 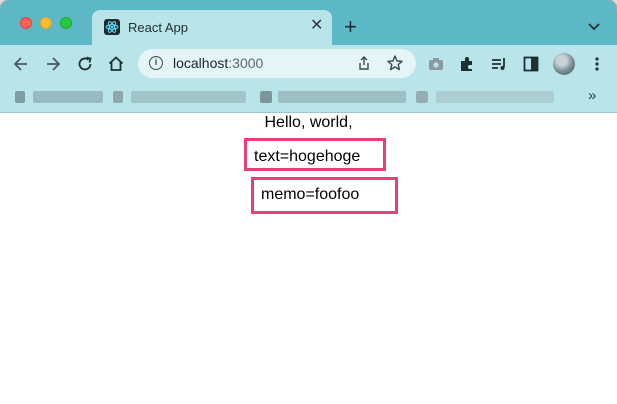 I want to click on react-logo-icon, so click(x=112, y=27).